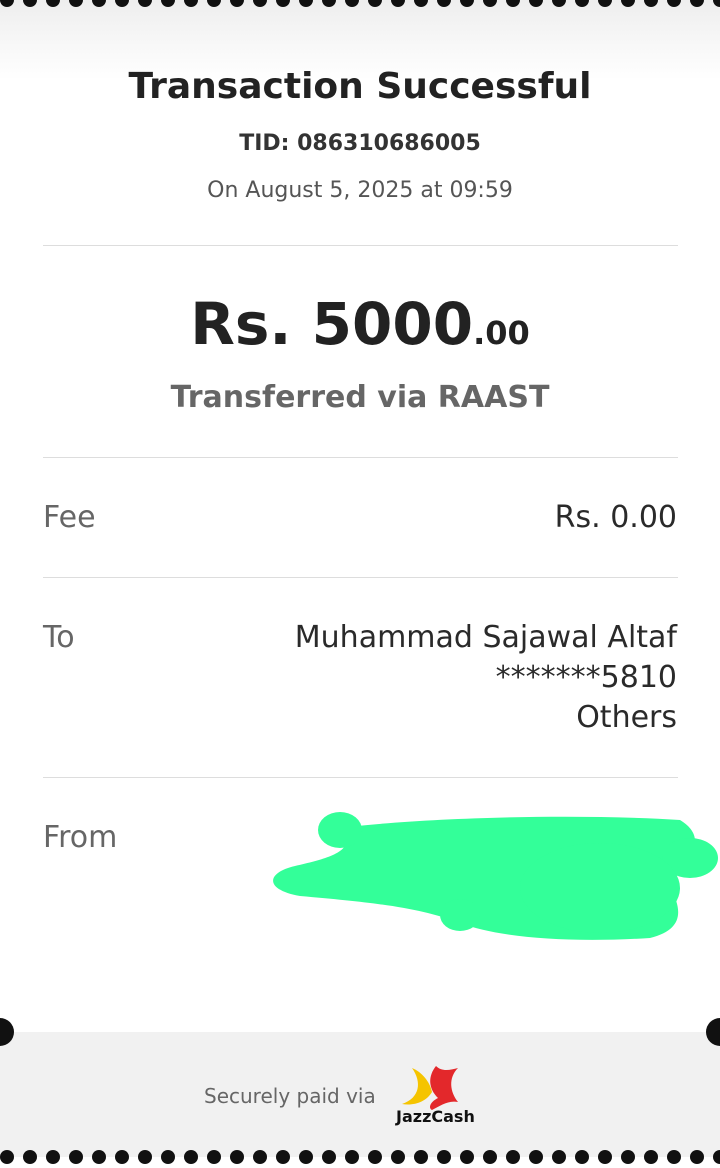 The image size is (720, 1168). What do you see at coordinates (360, 86) in the screenshot?
I see `page-title: Transaction Successful` at bounding box center [360, 86].